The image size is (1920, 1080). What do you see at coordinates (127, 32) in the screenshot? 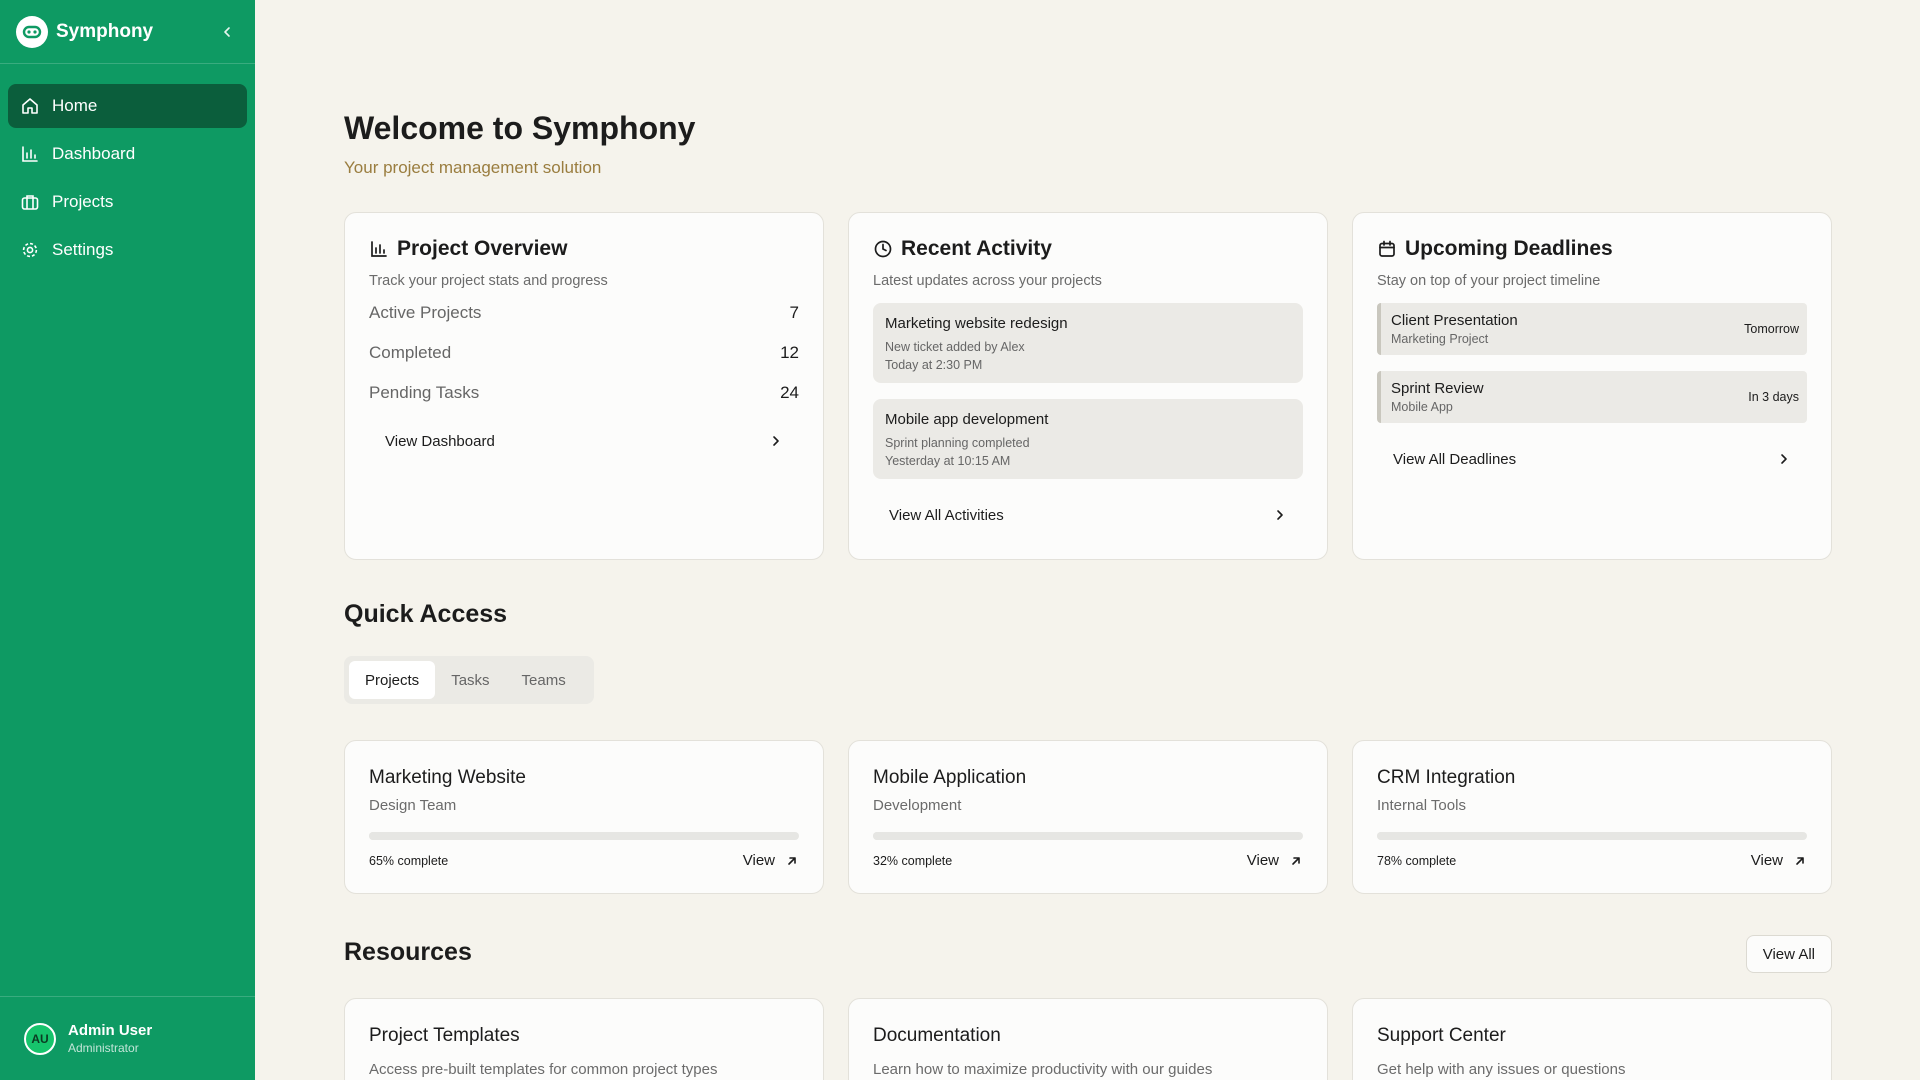
I see `brand-header: Symphony` at bounding box center [127, 32].